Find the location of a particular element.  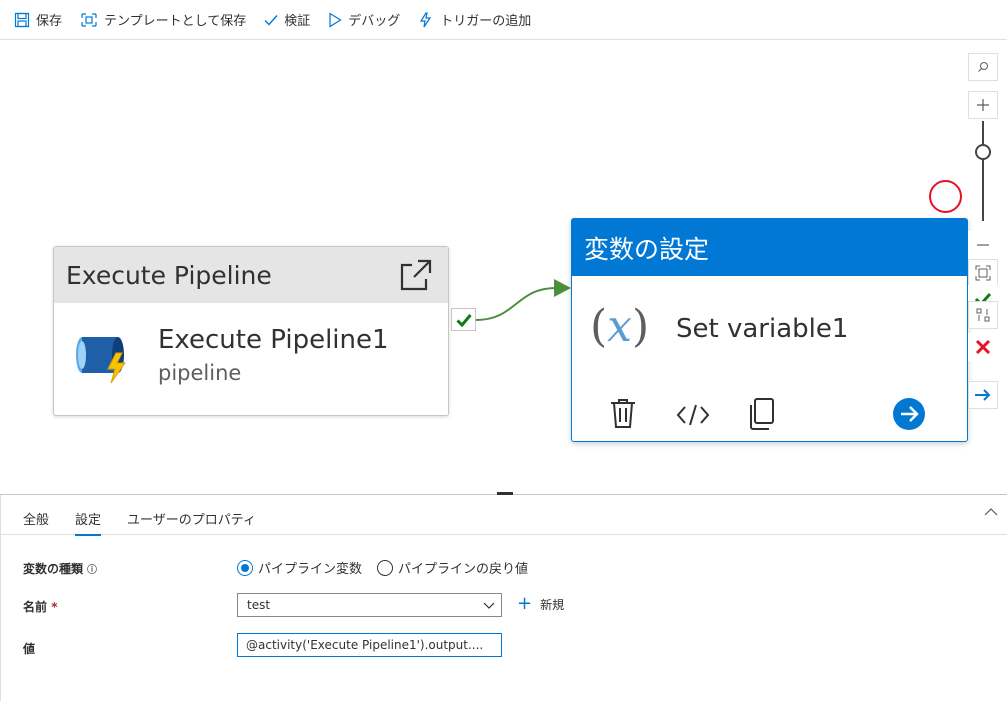

radio-selected-indicator is located at coordinates (245, 567).